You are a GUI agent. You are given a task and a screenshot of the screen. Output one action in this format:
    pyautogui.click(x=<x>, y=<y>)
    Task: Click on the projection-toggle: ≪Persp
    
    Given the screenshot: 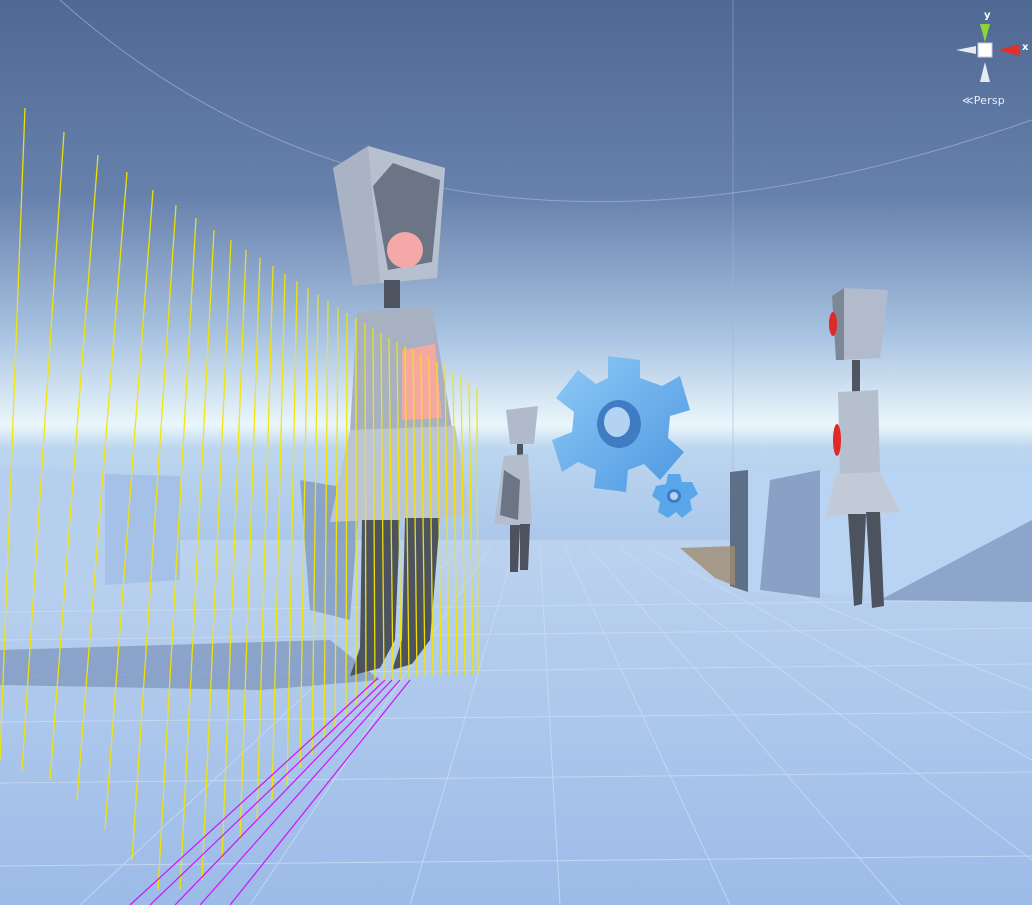 What is the action you would take?
    pyautogui.click(x=983, y=100)
    